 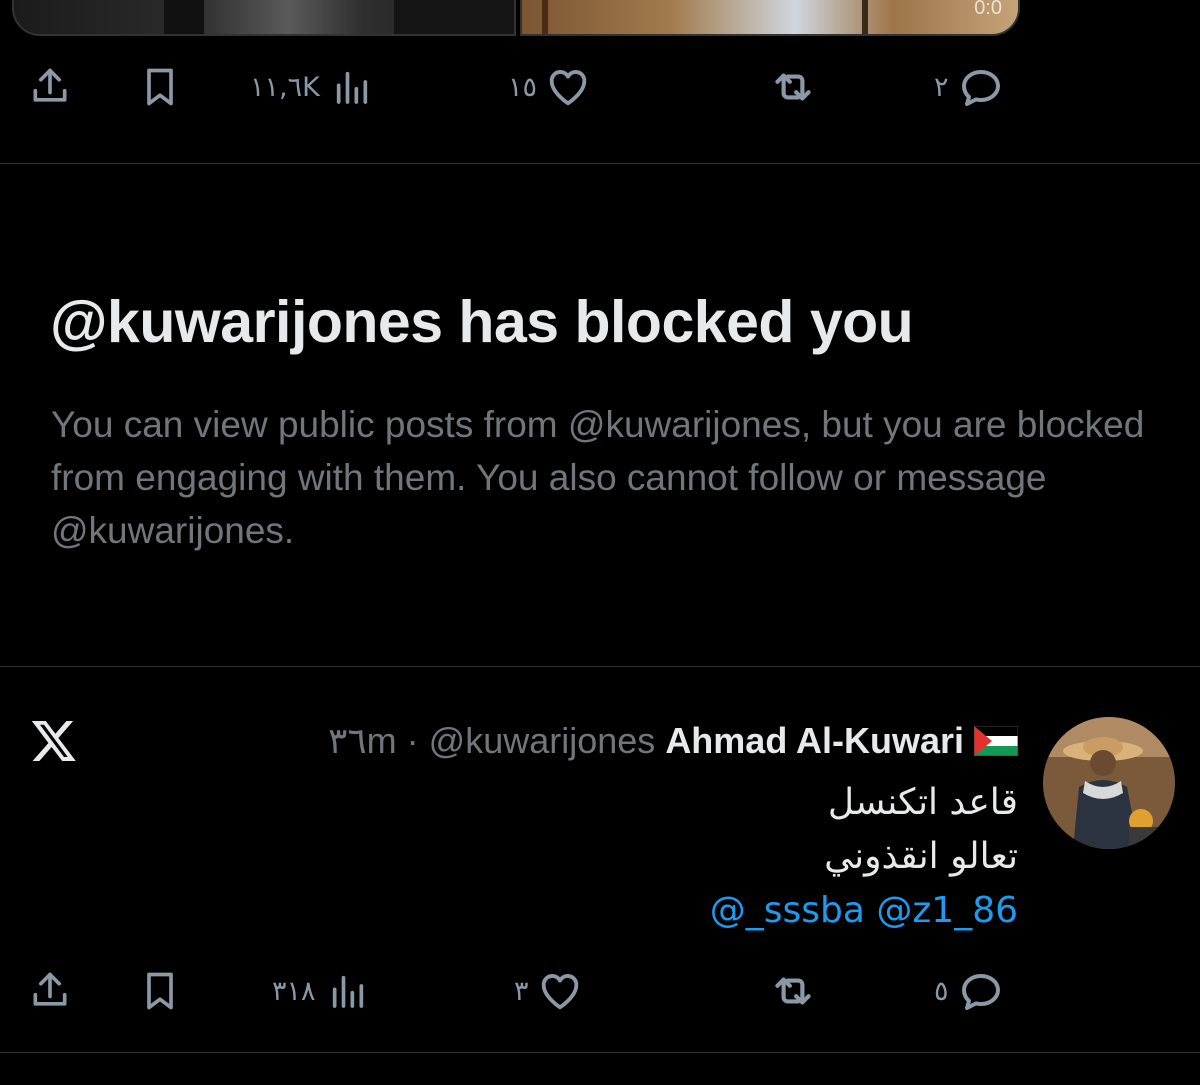 I want to click on previous-post-media: 0:0, so click(x=600, y=18).